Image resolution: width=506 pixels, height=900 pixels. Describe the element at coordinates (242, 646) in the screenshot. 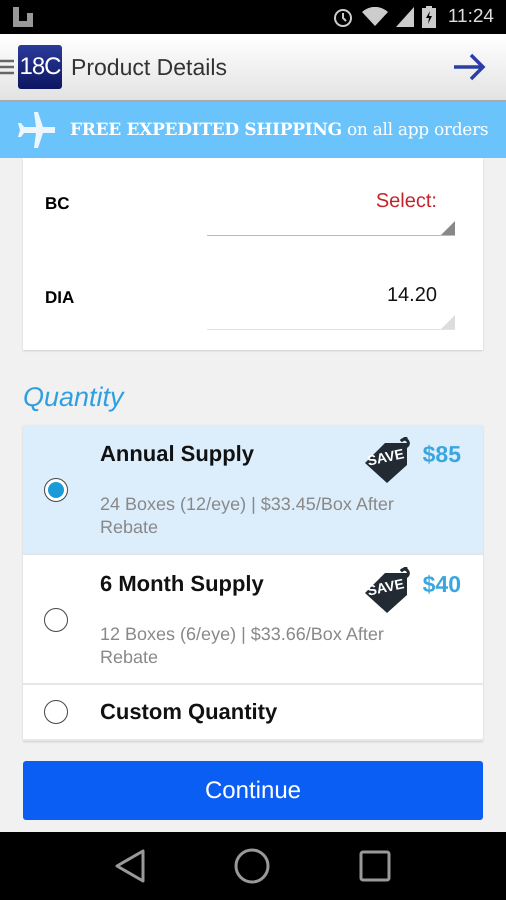

I see `option-detail: 12 Boxes (6/eye) | $33.66/Box After Rebate` at that location.